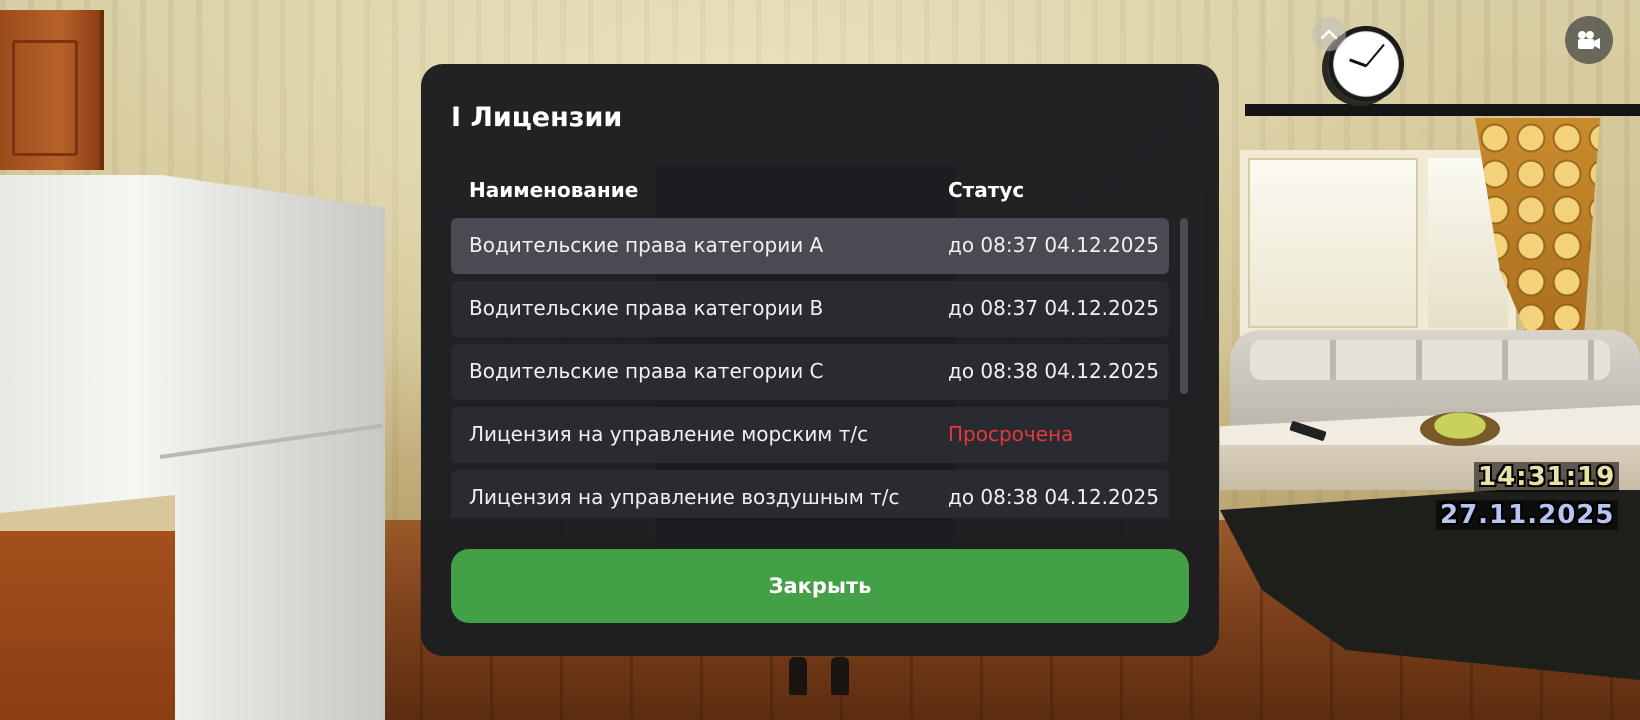 The image size is (1640, 720). Describe the element at coordinates (1333, 243) in the screenshot. I see `room-window` at that location.